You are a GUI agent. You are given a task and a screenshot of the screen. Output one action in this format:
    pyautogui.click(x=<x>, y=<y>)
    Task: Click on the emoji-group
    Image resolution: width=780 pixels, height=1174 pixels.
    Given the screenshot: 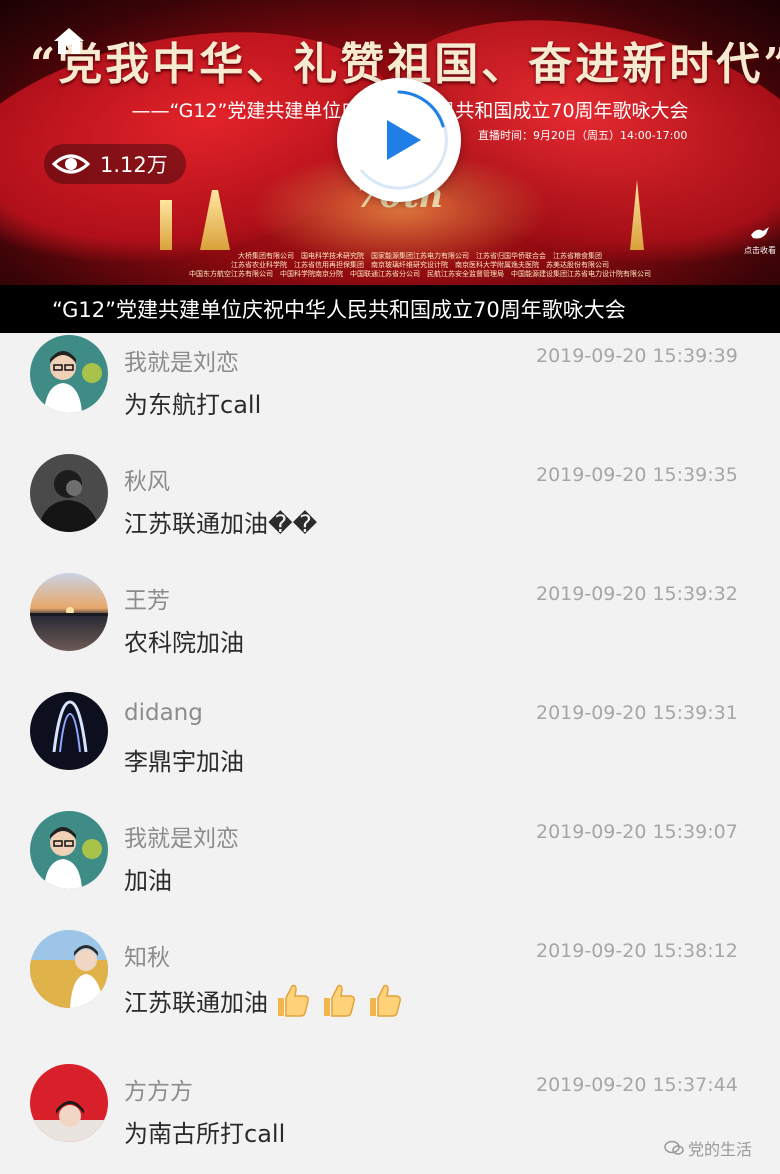 What is the action you would take?
    pyautogui.click(x=338, y=1000)
    